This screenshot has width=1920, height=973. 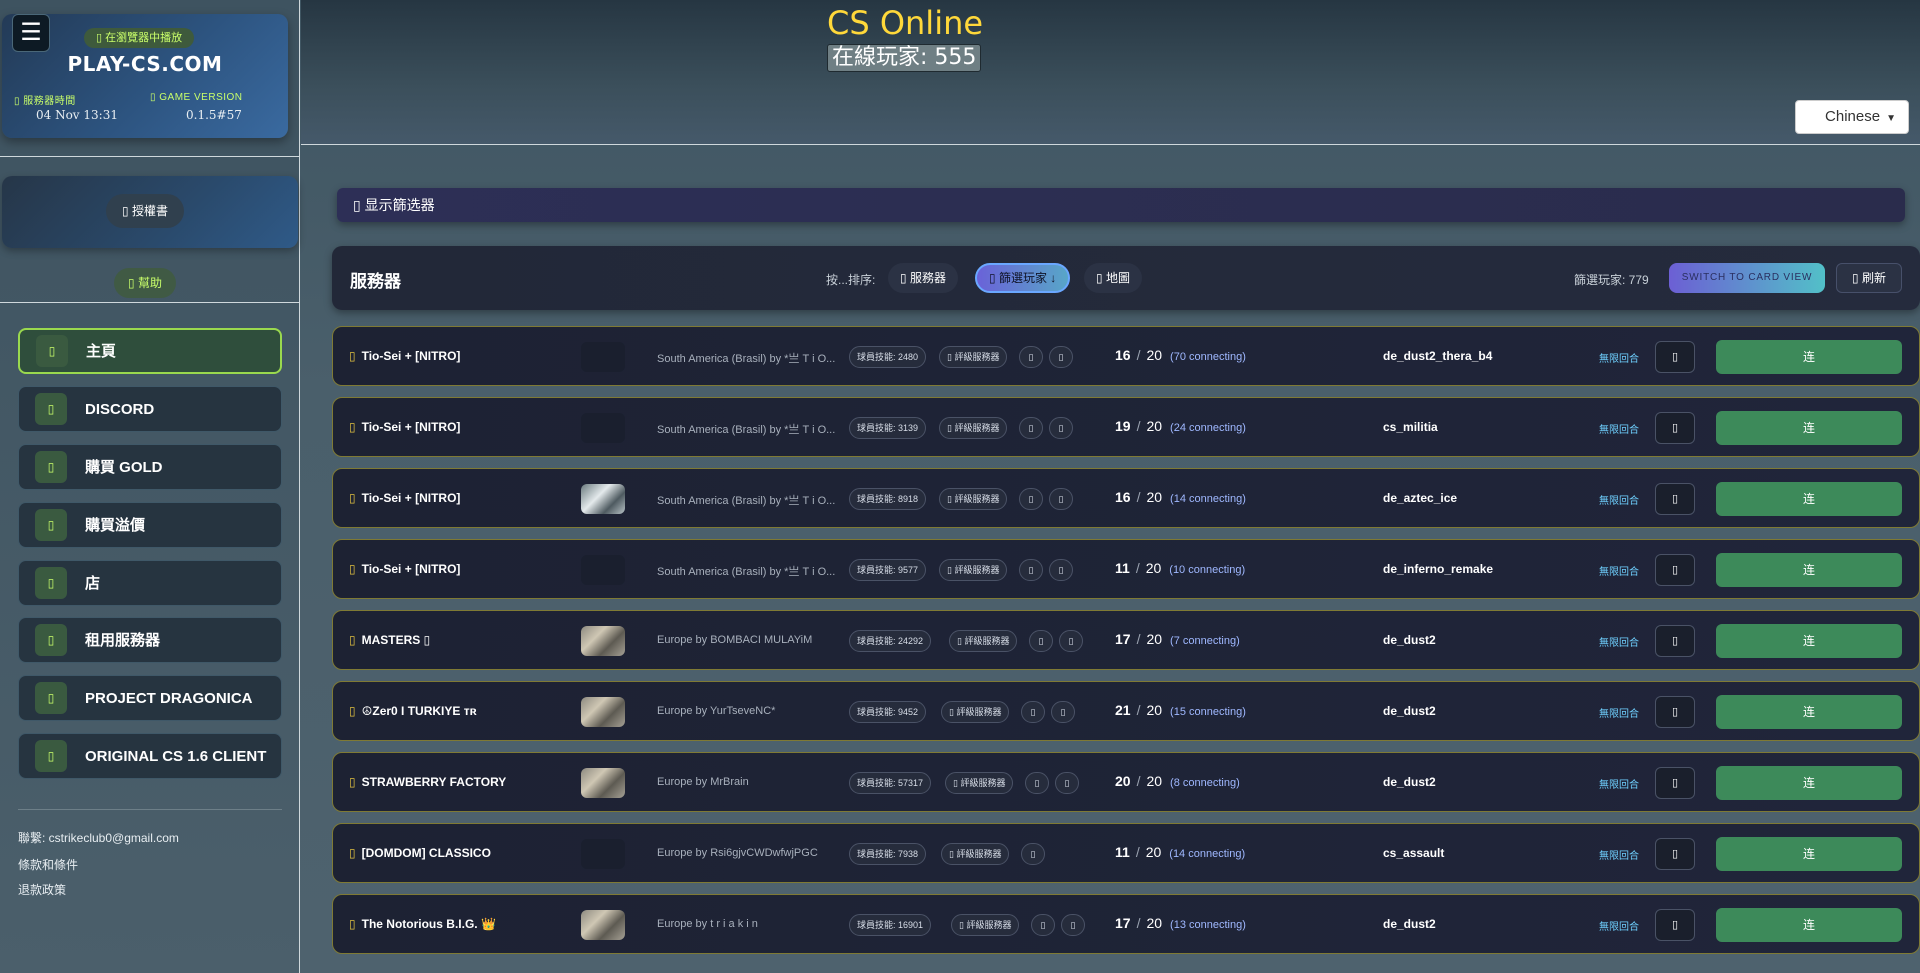 What do you see at coordinates (48, 864) in the screenshot?
I see `terms-link: 條款和條件` at bounding box center [48, 864].